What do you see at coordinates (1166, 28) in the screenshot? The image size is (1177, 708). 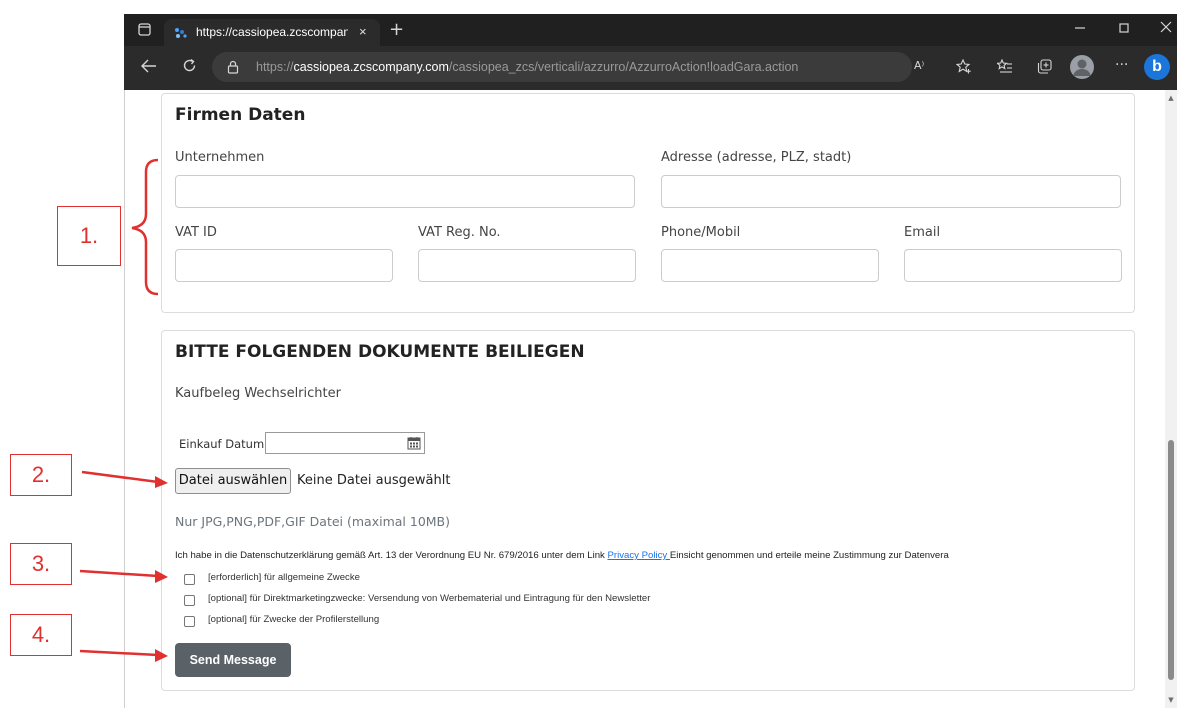 I see `close-window-icon` at bounding box center [1166, 28].